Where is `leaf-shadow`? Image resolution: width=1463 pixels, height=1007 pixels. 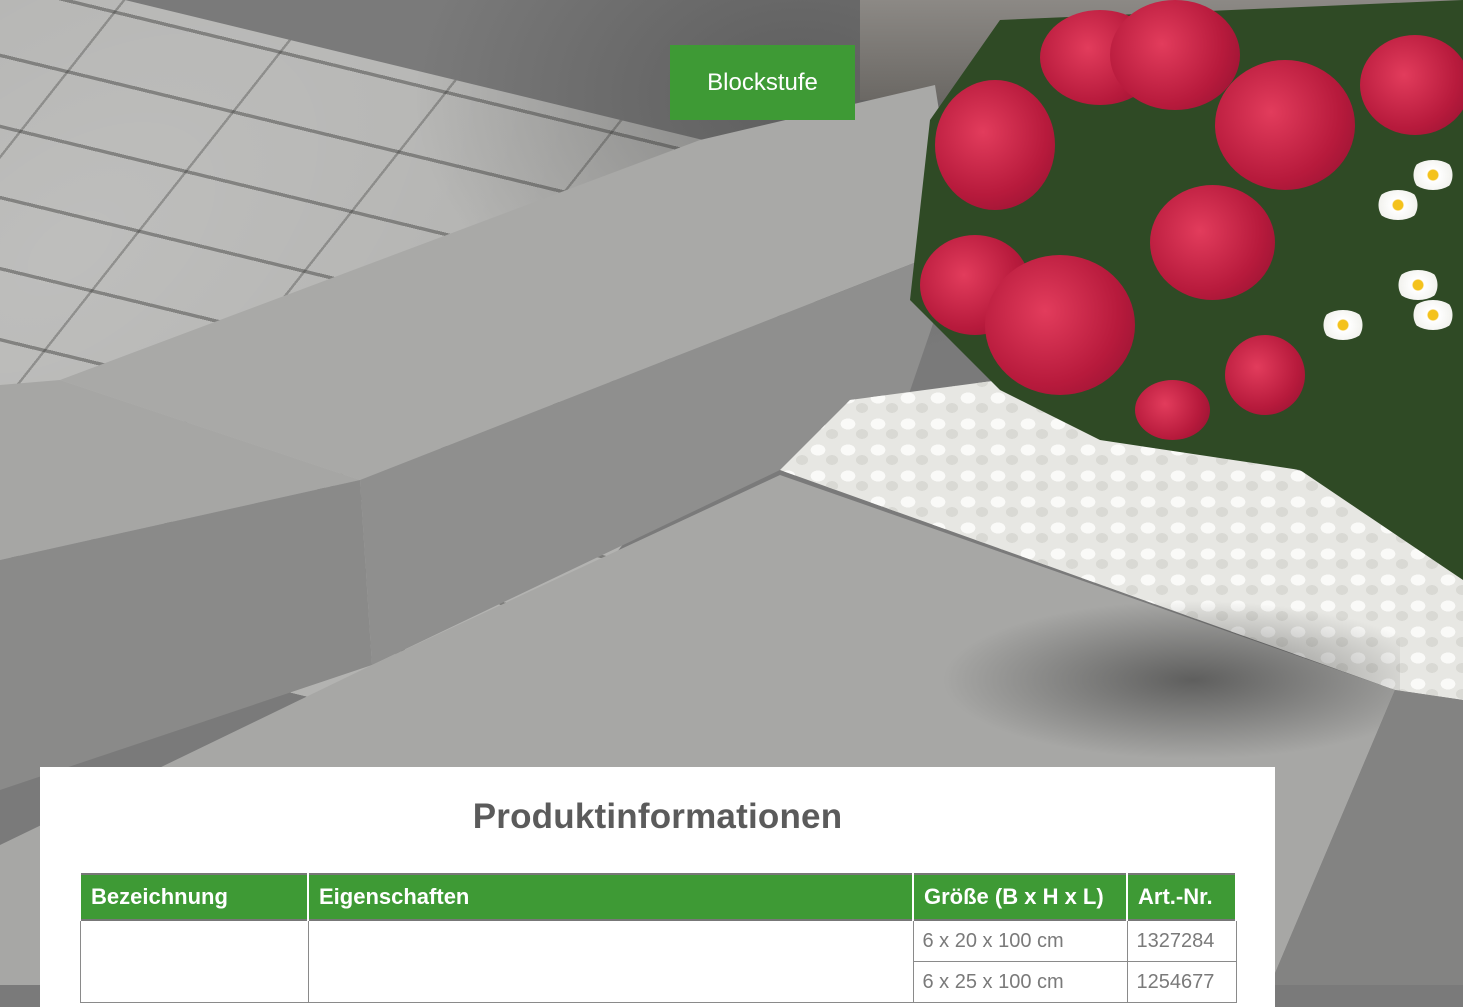
leaf-shadow is located at coordinates (1170, 680).